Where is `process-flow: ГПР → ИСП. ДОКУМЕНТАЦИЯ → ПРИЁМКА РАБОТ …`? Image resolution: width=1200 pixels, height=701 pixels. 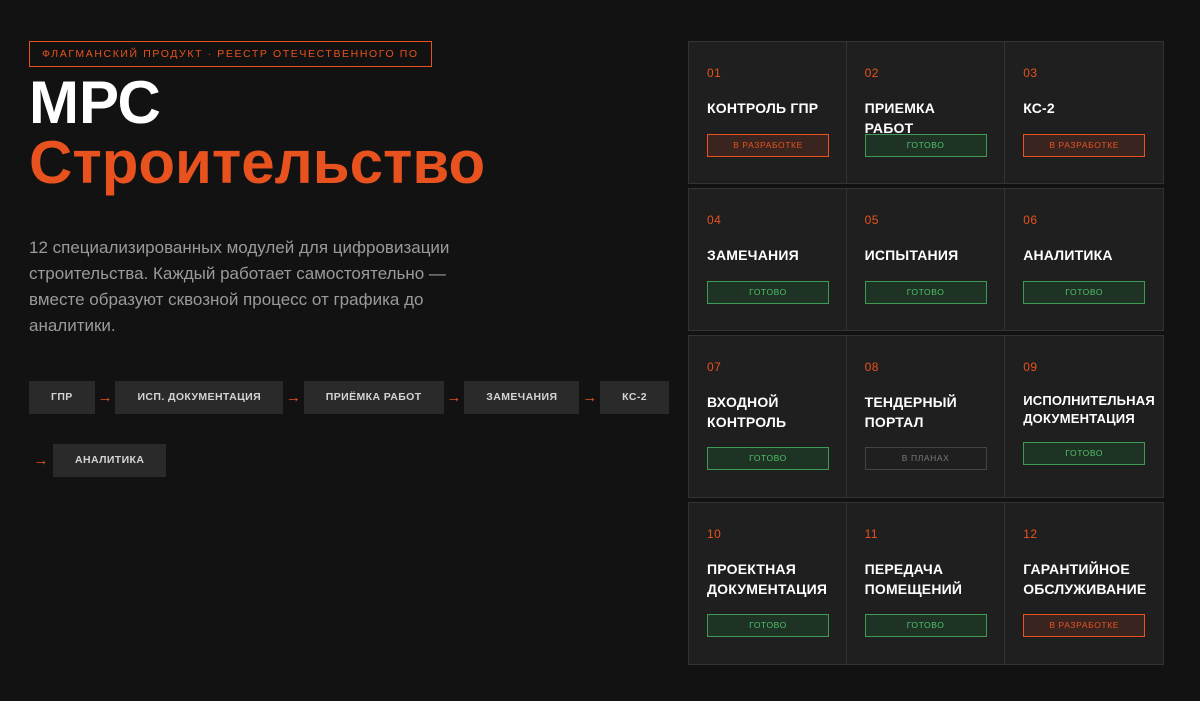 process-flow: ГПР → ИСП. ДОКУМЕНТАЦИЯ → ПРИЁМКА РАБОТ … is located at coordinates (349, 429).